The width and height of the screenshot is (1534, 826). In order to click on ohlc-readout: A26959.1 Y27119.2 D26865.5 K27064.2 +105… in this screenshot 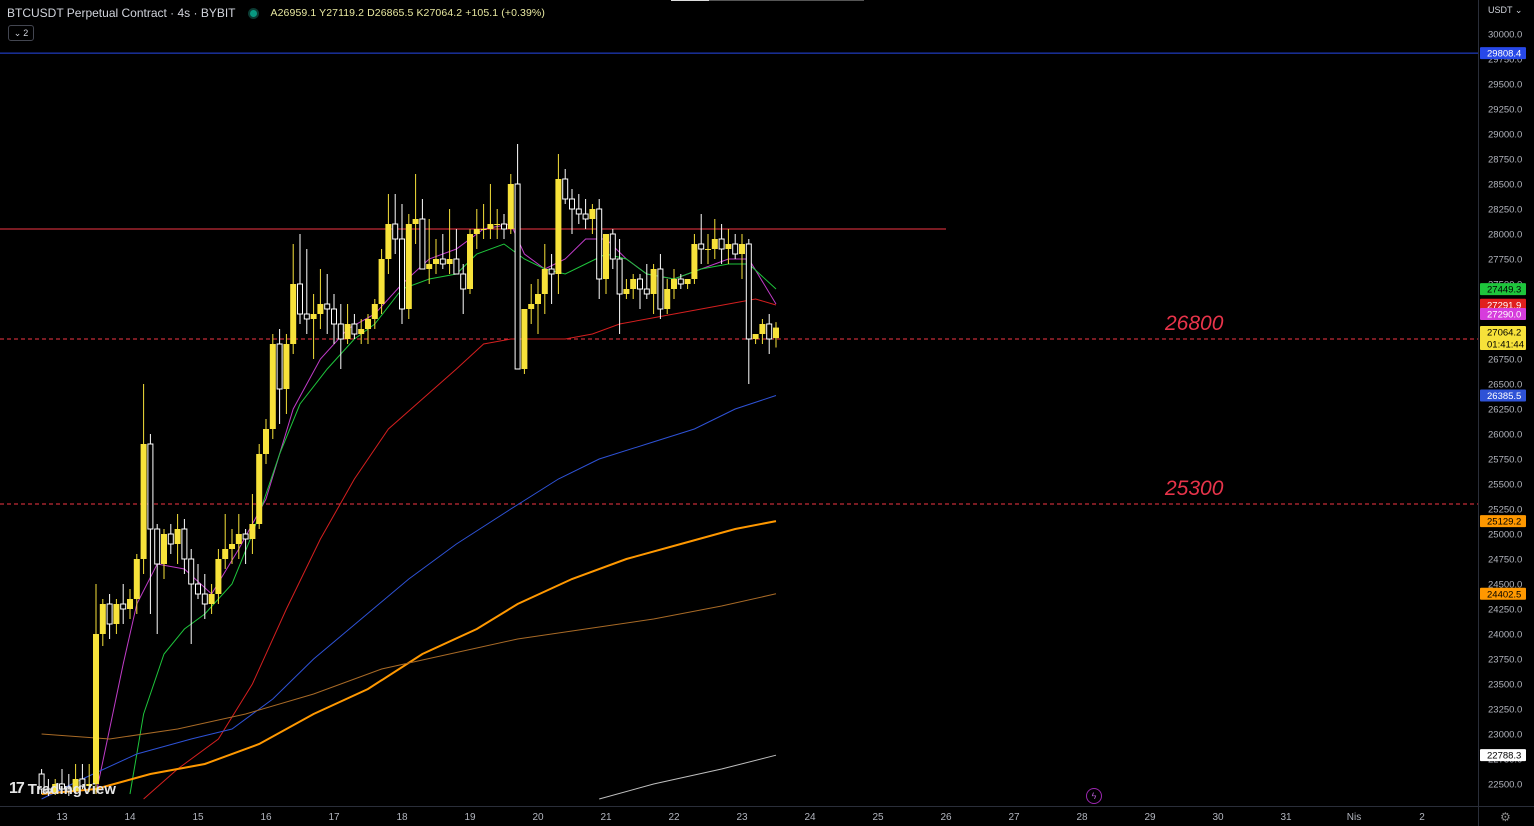, I will do `click(407, 13)`.